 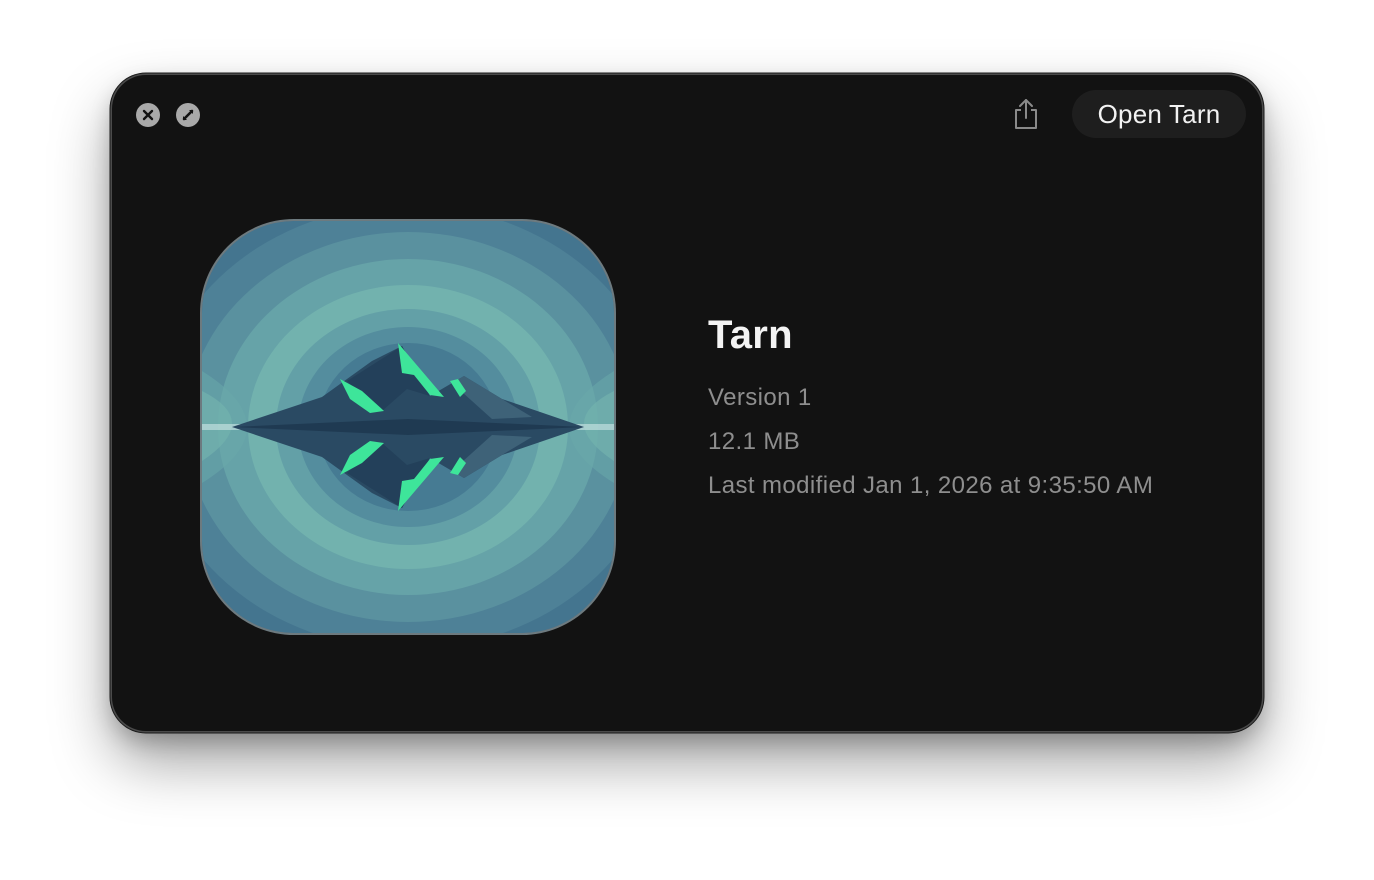 I want to click on open-app-button: Open Tarn, so click(x=1159, y=114).